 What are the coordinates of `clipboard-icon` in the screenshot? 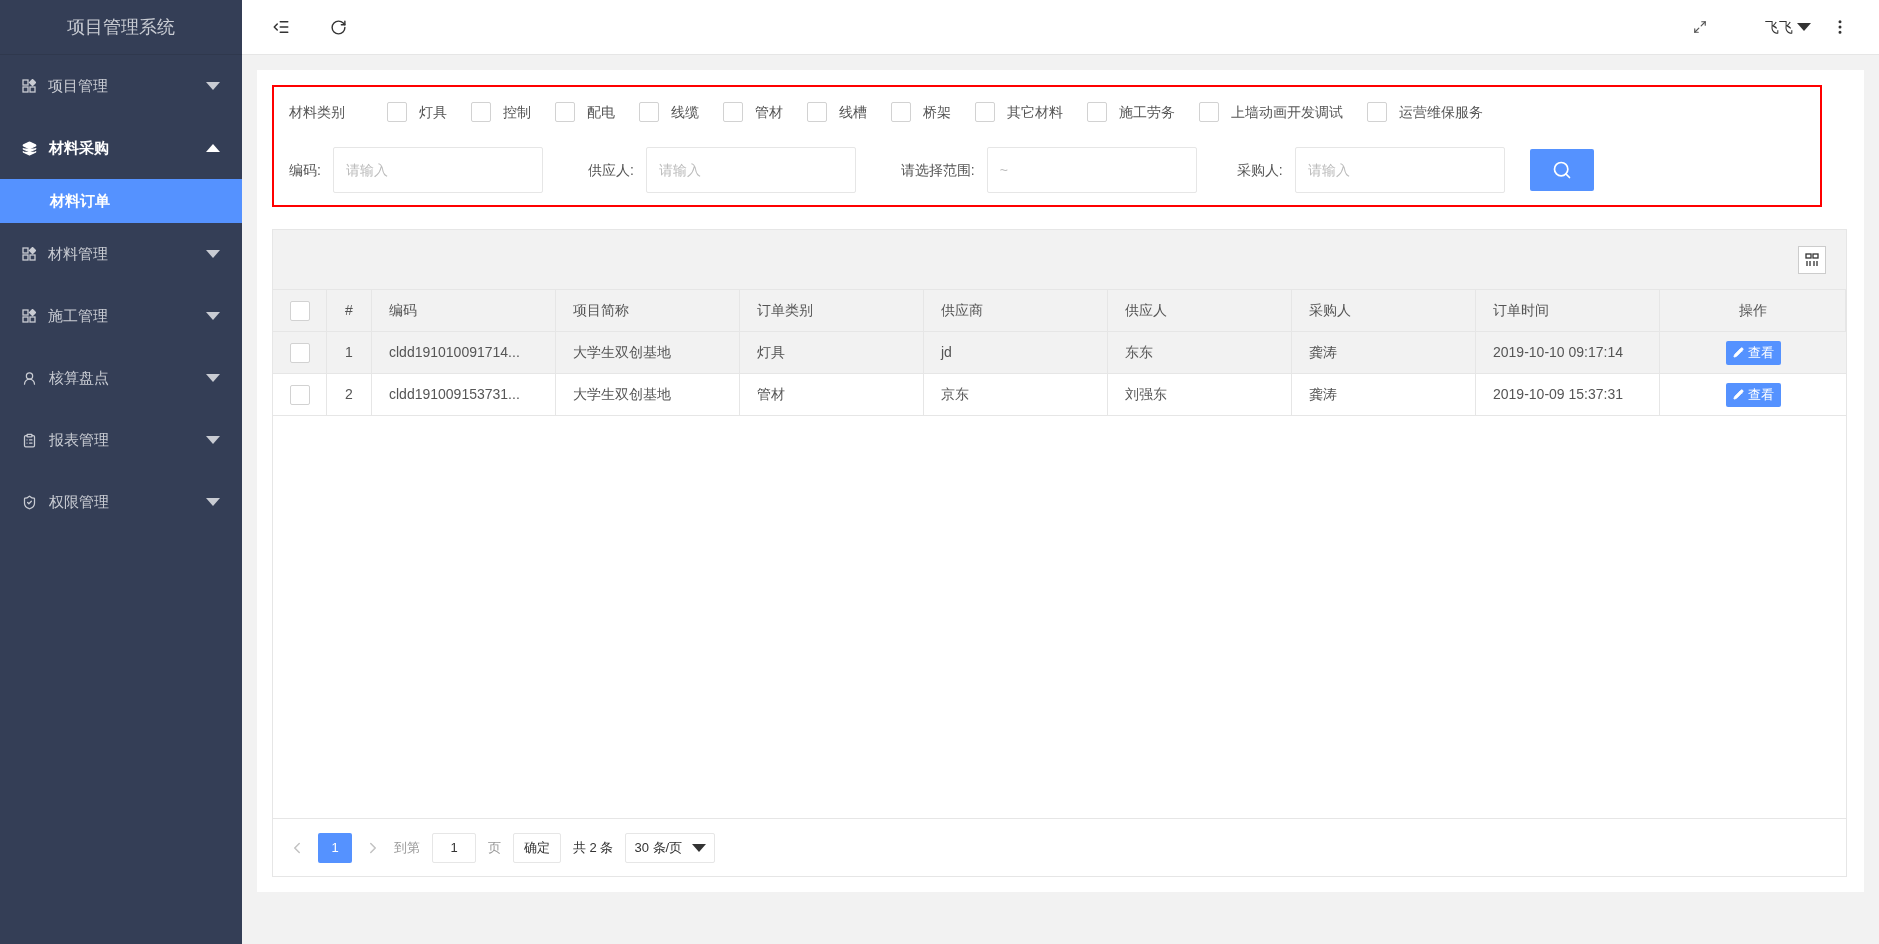 It's located at (29, 440).